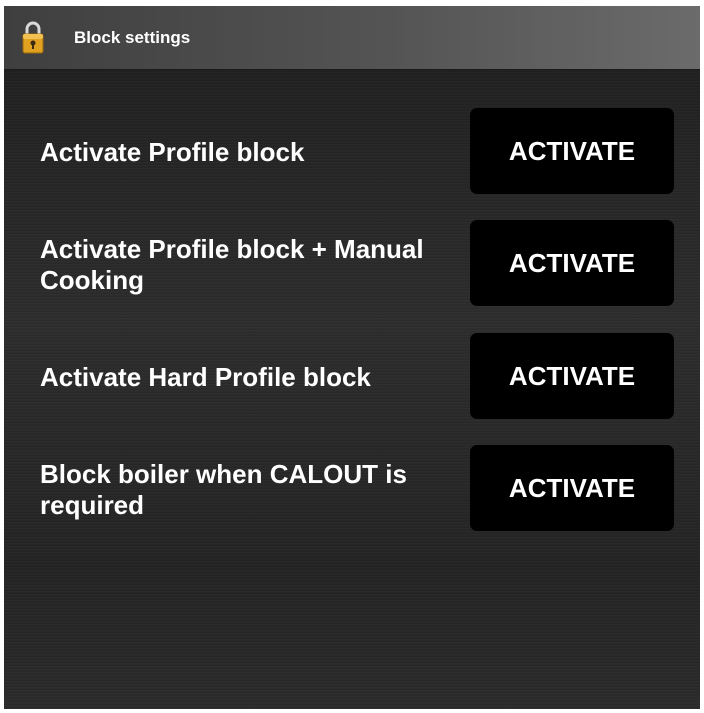 This screenshot has height=713, width=704. Describe the element at coordinates (172, 151) in the screenshot. I see `row-label-profile-block: Activate Profile block` at that location.